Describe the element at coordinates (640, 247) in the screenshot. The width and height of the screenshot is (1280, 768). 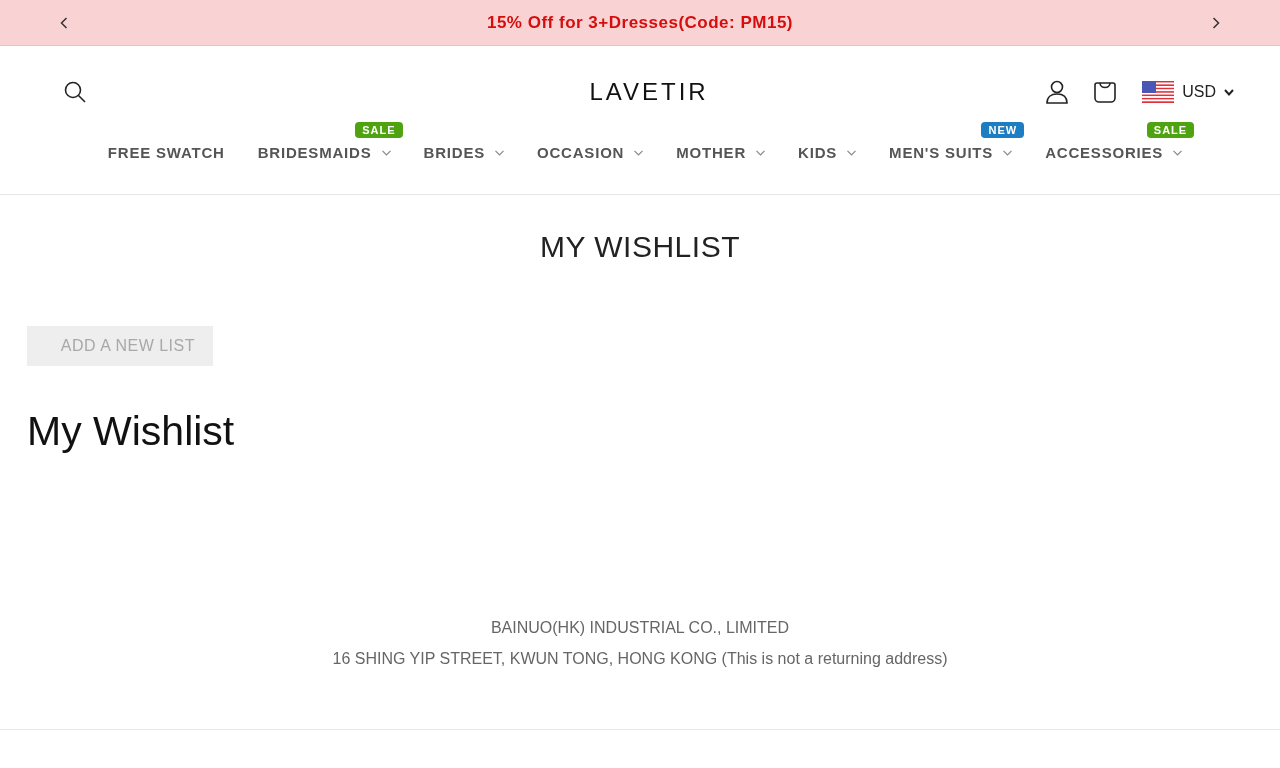
I see `page-title: MY WISHLIST` at that location.